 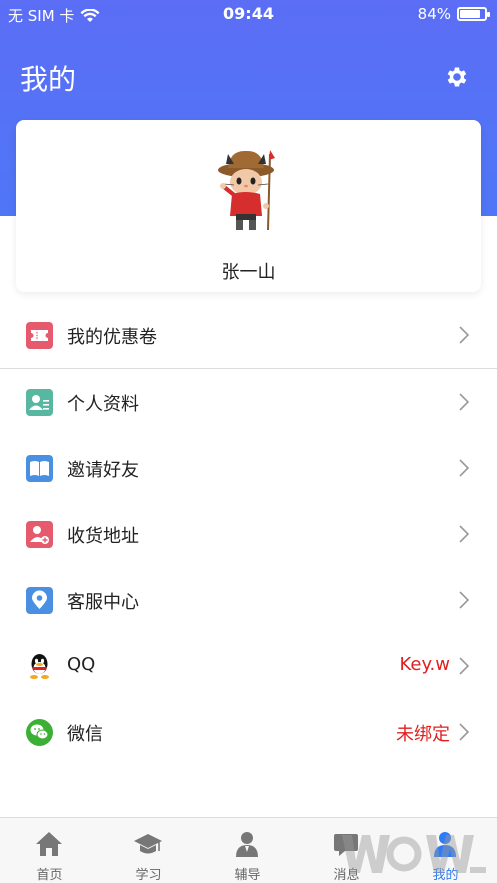 I want to click on menu-item-label: 微信, so click(x=85, y=734).